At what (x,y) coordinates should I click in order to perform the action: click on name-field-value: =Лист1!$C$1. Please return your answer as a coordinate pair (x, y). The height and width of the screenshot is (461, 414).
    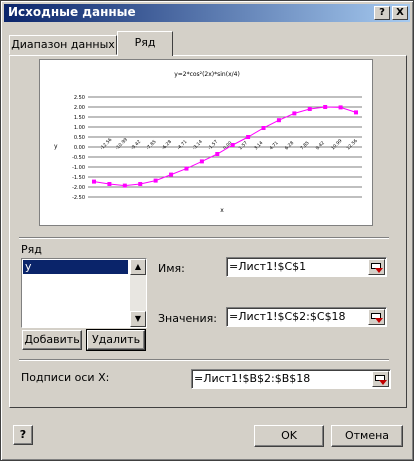
    Looking at the image, I should click on (268, 266).